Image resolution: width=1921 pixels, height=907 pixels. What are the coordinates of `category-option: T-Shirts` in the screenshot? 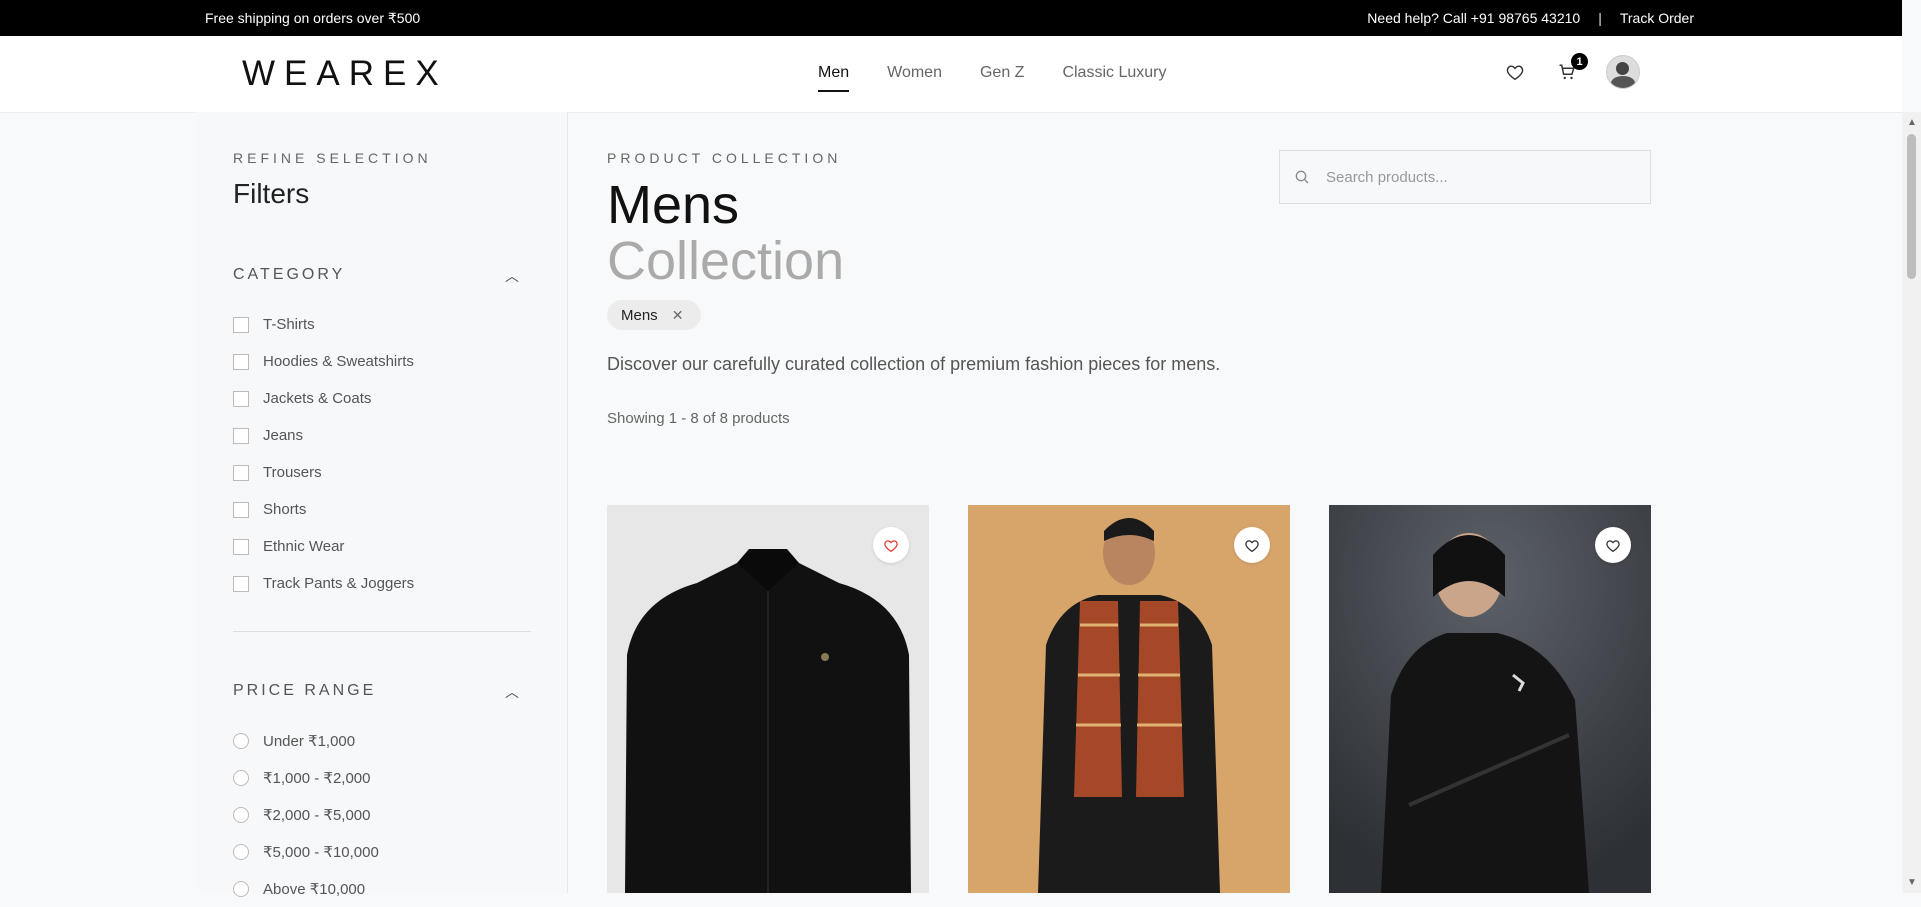 It's located at (383, 324).